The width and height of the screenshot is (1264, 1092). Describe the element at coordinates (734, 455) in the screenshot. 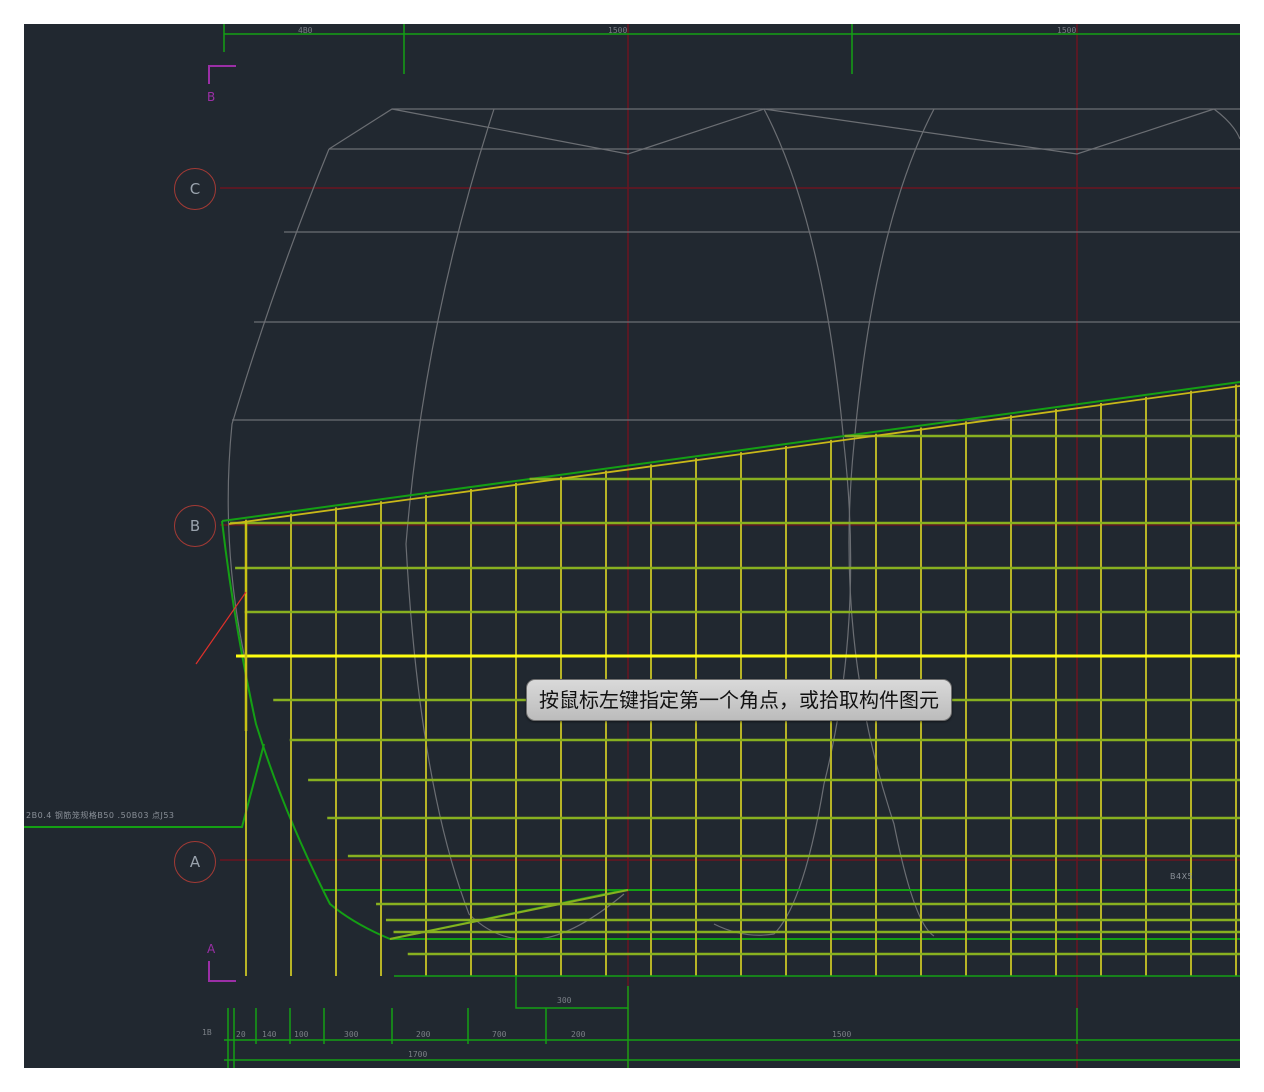

I see `rebar-top-sloped` at that location.